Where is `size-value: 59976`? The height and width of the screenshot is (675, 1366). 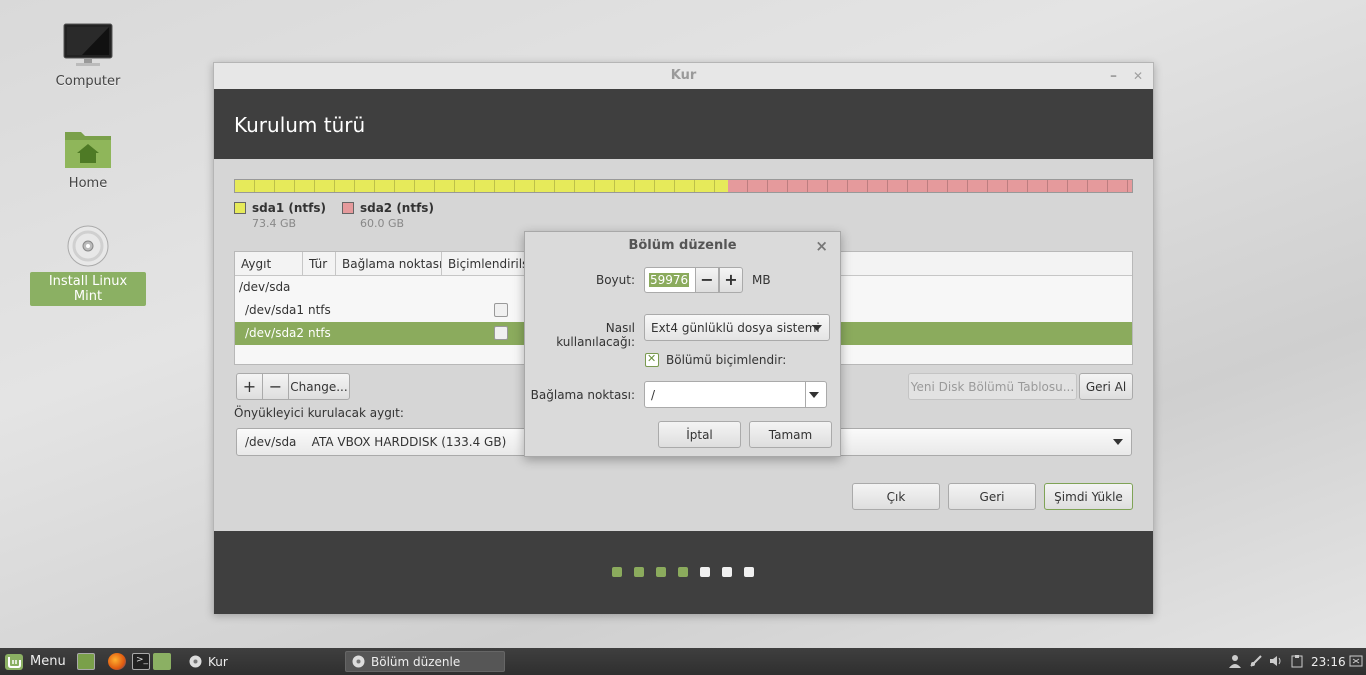 size-value: 59976 is located at coordinates (669, 280).